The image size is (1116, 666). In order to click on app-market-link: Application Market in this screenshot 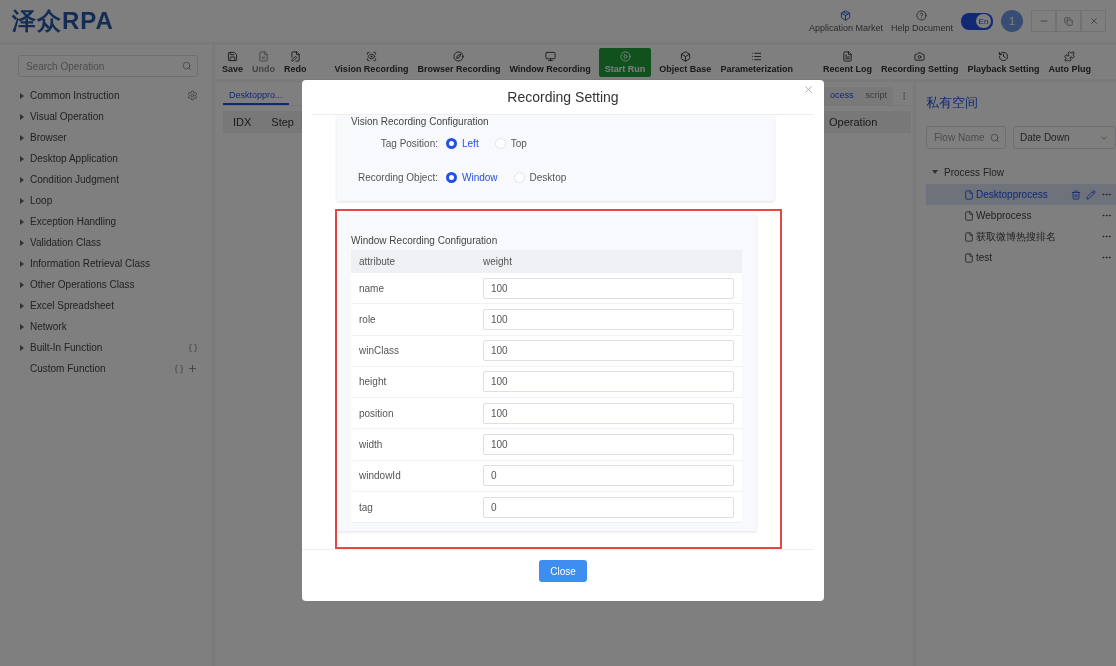, I will do `click(845, 21)`.